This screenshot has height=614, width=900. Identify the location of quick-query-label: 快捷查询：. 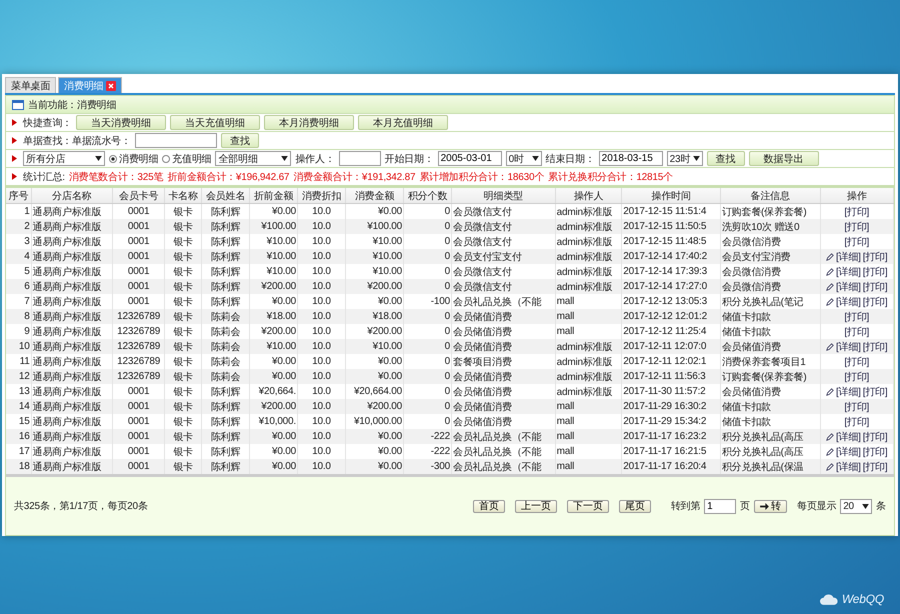
(47, 123).